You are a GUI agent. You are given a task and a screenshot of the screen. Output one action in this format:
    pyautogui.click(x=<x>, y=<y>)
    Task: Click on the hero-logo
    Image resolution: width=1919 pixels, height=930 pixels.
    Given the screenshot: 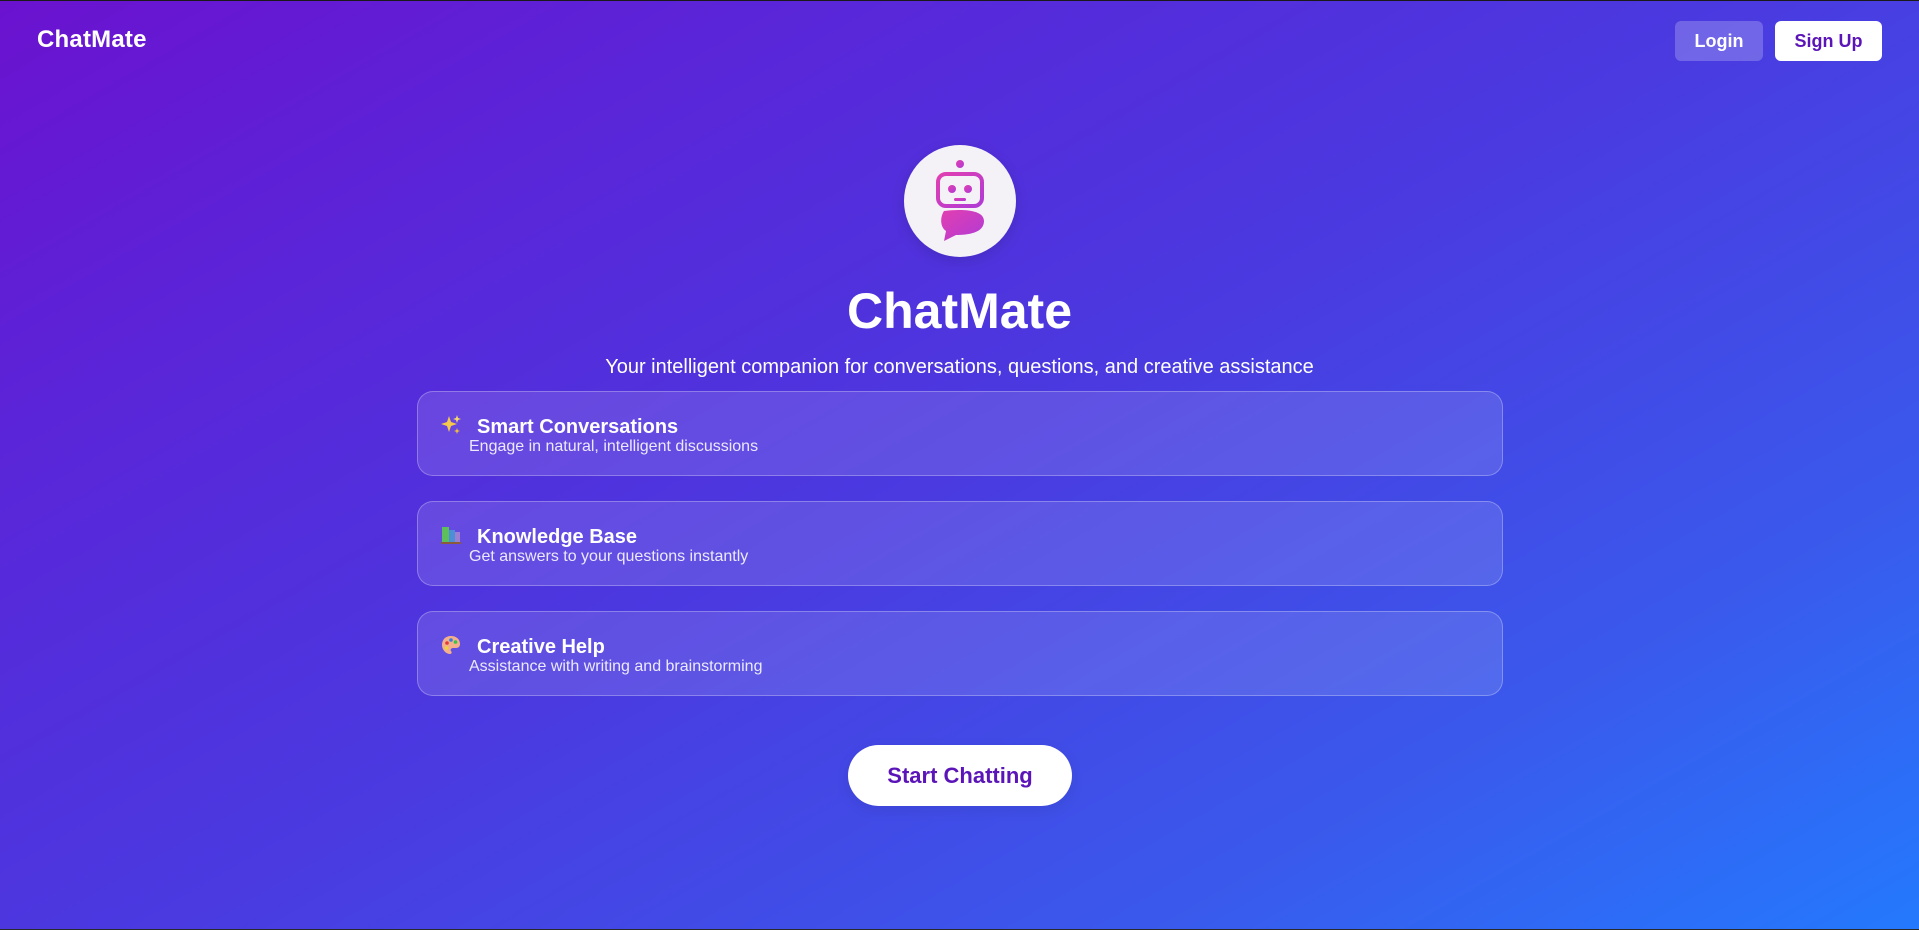 What is the action you would take?
    pyautogui.click(x=960, y=201)
    